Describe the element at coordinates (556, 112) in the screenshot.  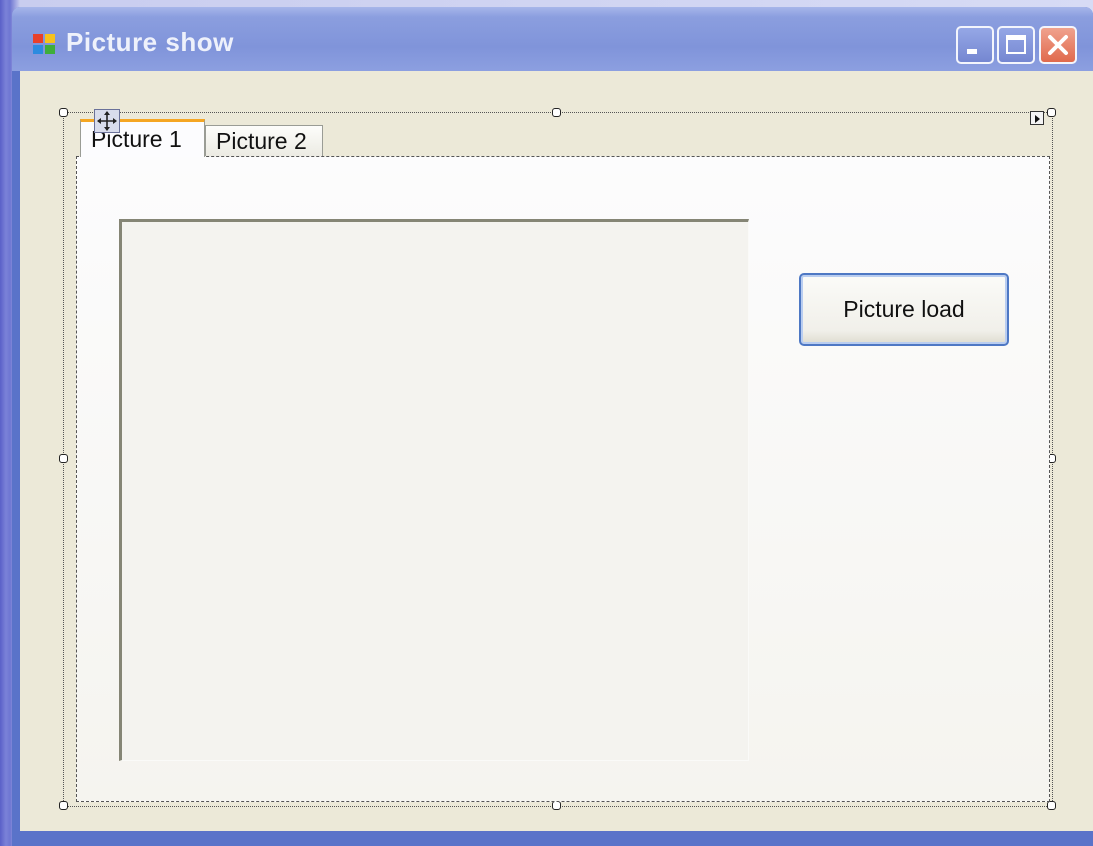
I see `resize-handle-top-center` at that location.